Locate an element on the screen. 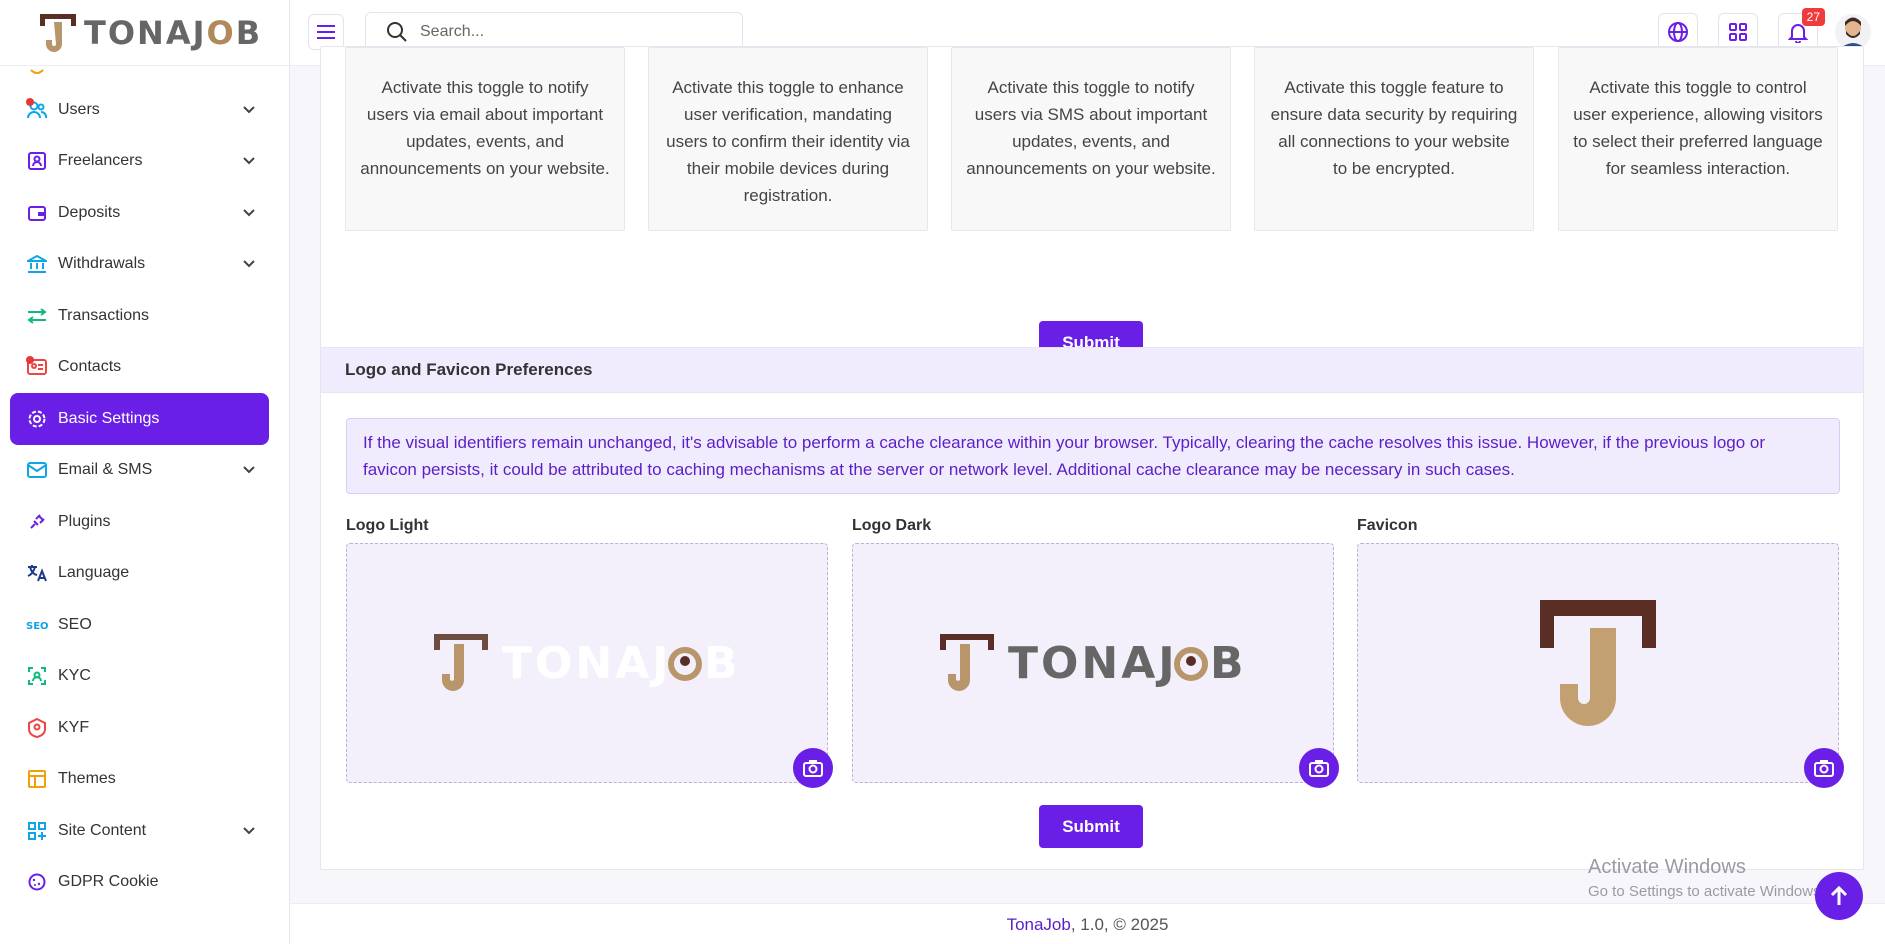 This screenshot has width=1885, height=944. bank-icon is located at coordinates (37, 264).